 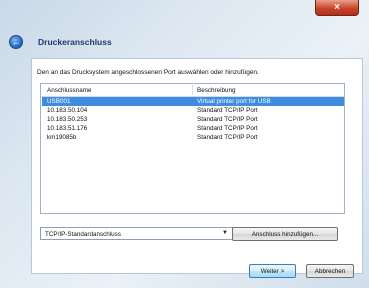 What do you see at coordinates (193, 119) in the screenshot?
I see `port-row: 10.183.50.253 Standard TCP/IP Port` at bounding box center [193, 119].